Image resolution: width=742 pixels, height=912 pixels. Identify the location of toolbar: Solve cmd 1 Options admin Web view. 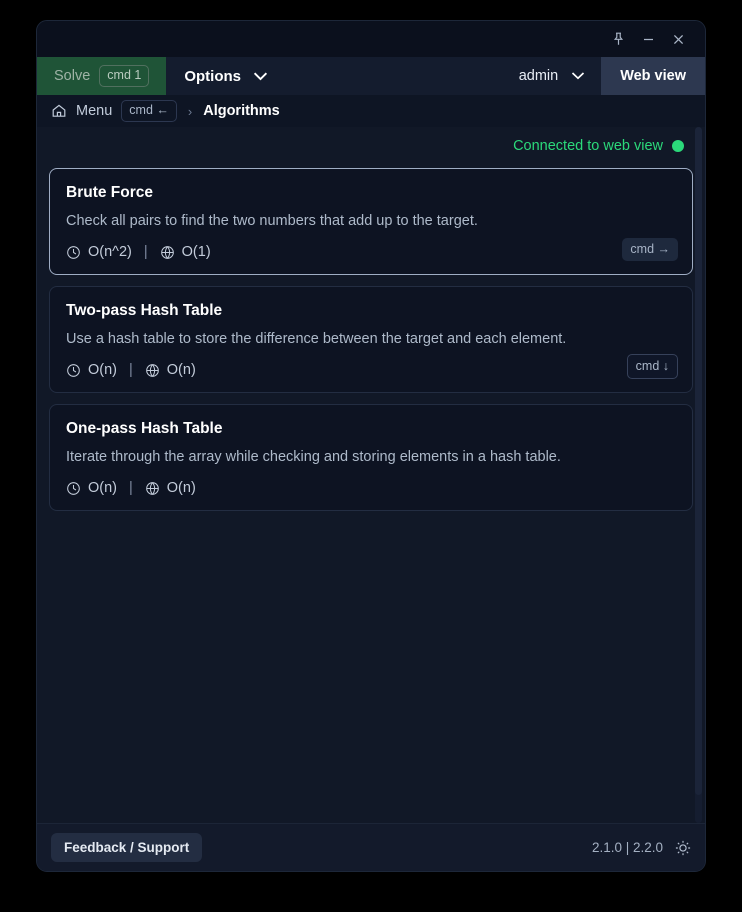
(371, 76).